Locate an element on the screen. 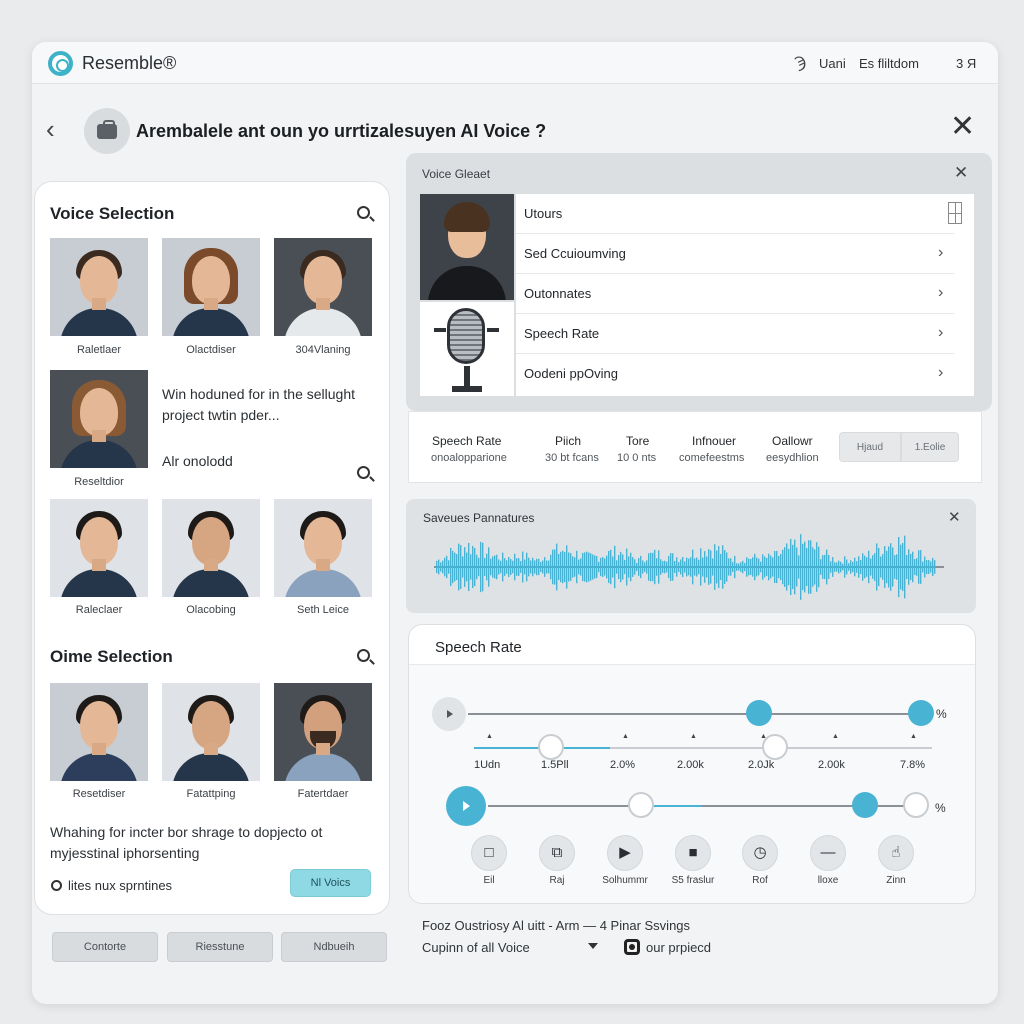  param-name-5: Oallowr is located at coordinates (792, 441).